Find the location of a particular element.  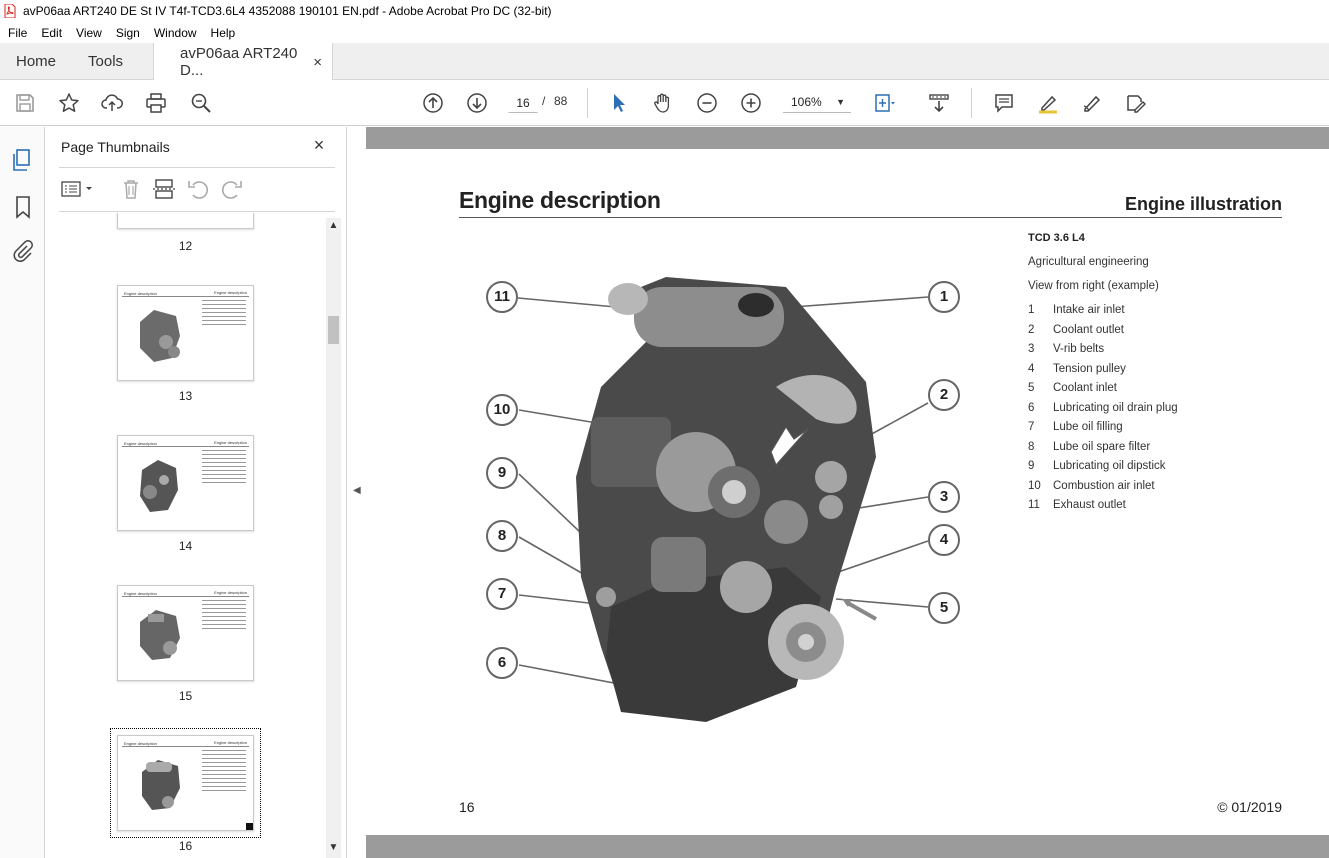

scroll-down-icon: ▼ is located at coordinates (333, 848).